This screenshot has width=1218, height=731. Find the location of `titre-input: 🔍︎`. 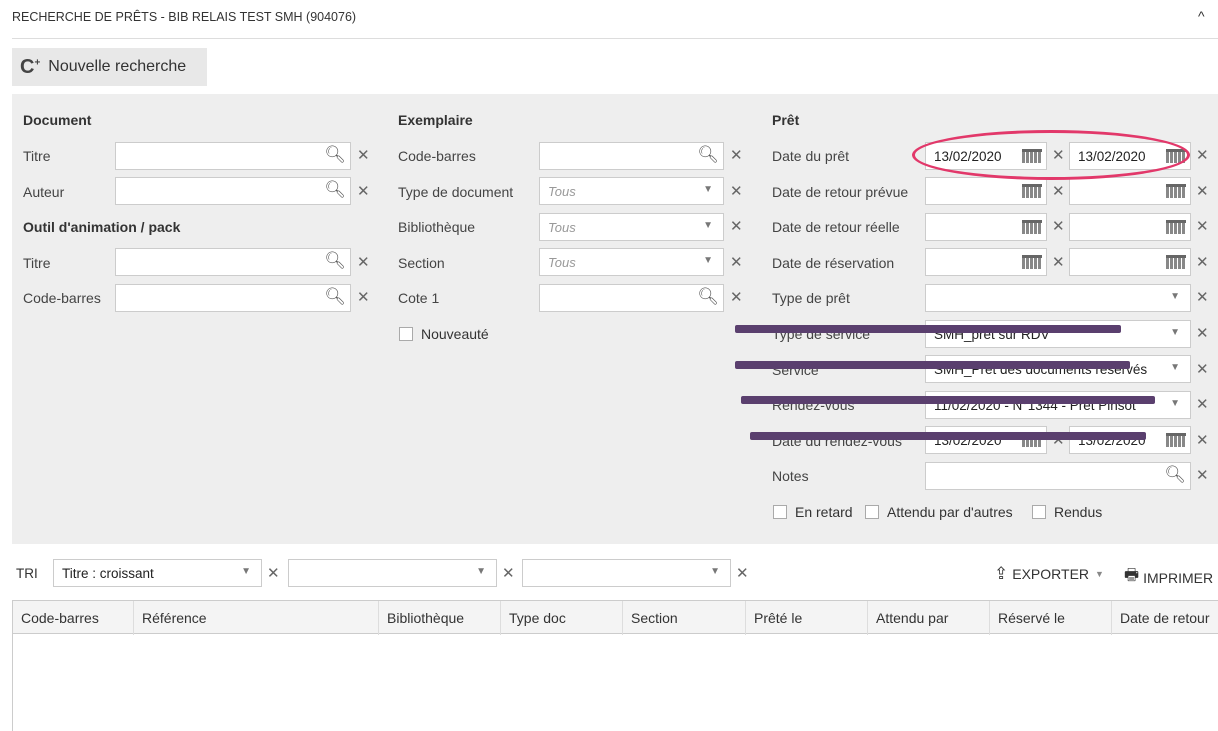

titre-input: 🔍︎ is located at coordinates (233, 156).